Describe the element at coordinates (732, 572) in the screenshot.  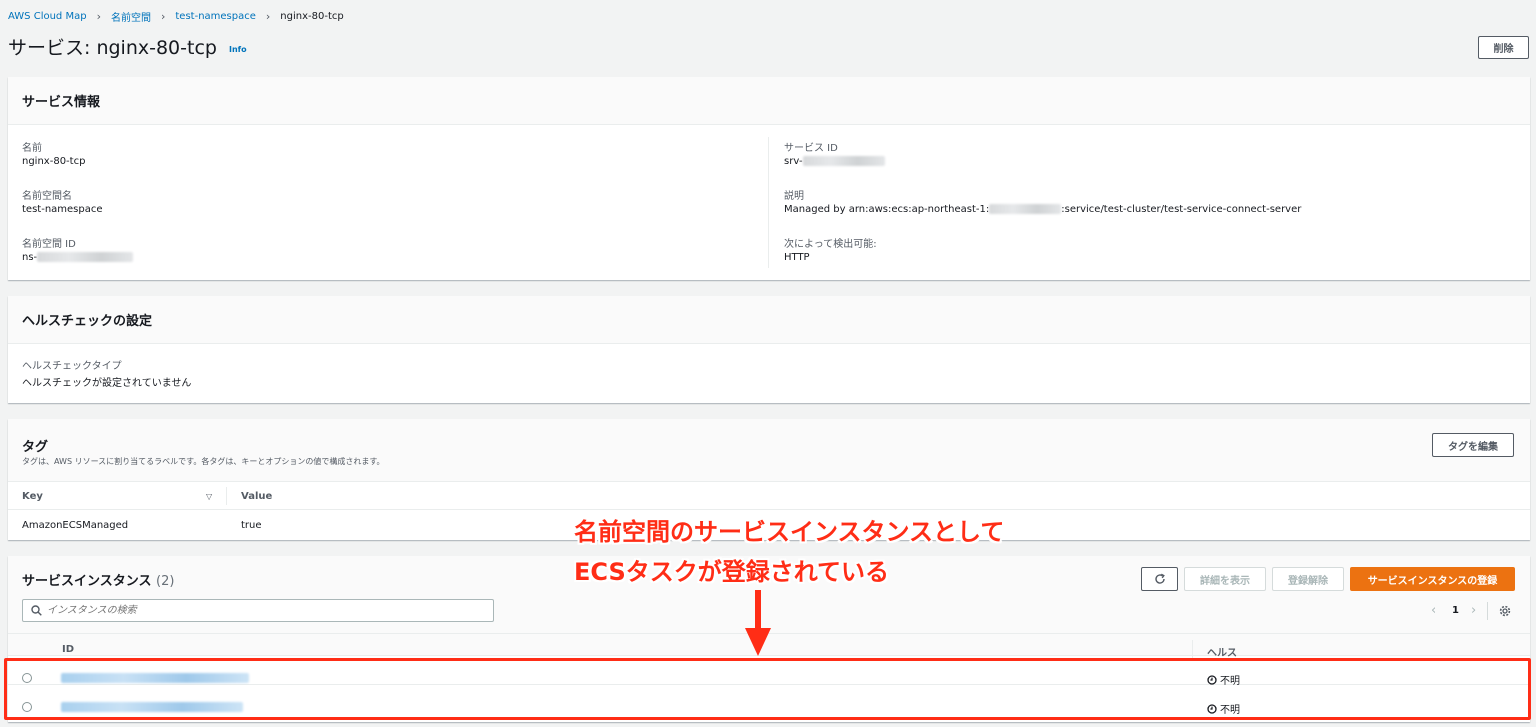
I see `annotation-line-2: ECSタスクが登録されている` at that location.